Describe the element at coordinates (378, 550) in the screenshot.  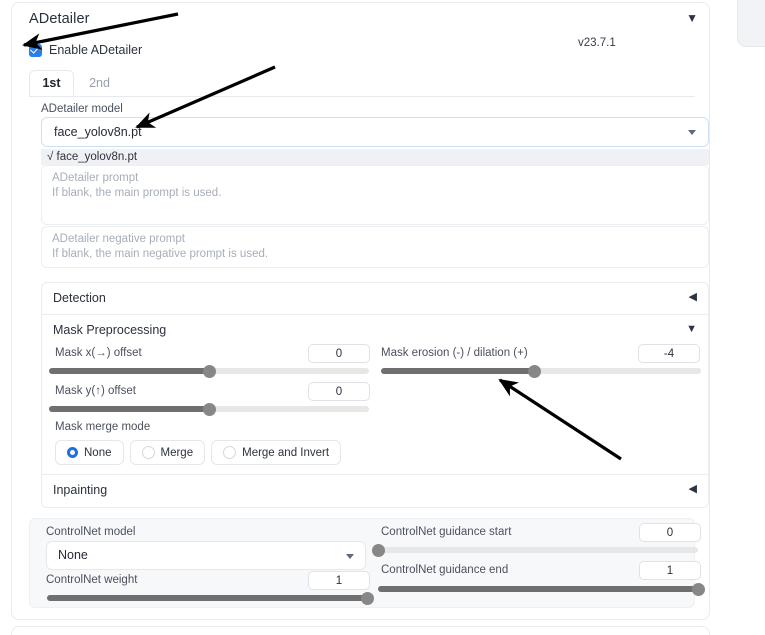
I see `controlnet-guidance-start-slider-knob` at that location.